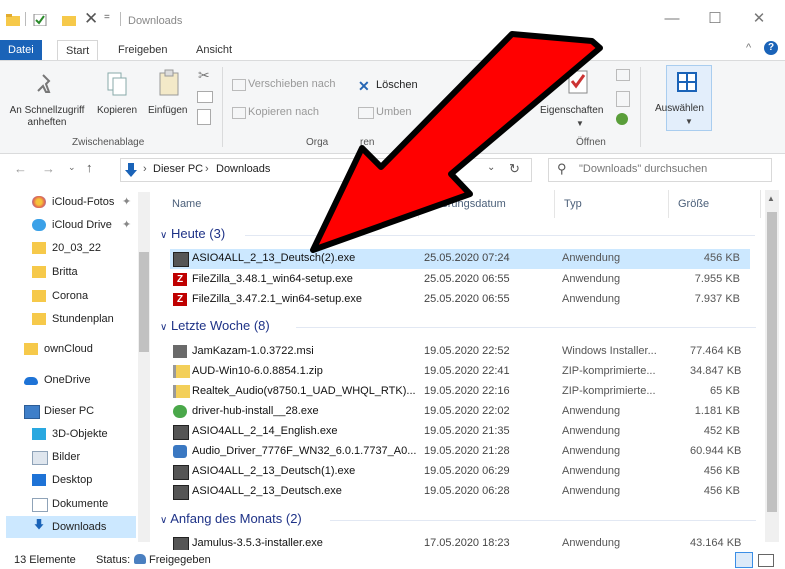  I want to click on collapse-ribbon-icon: ^, so click(748, 48).